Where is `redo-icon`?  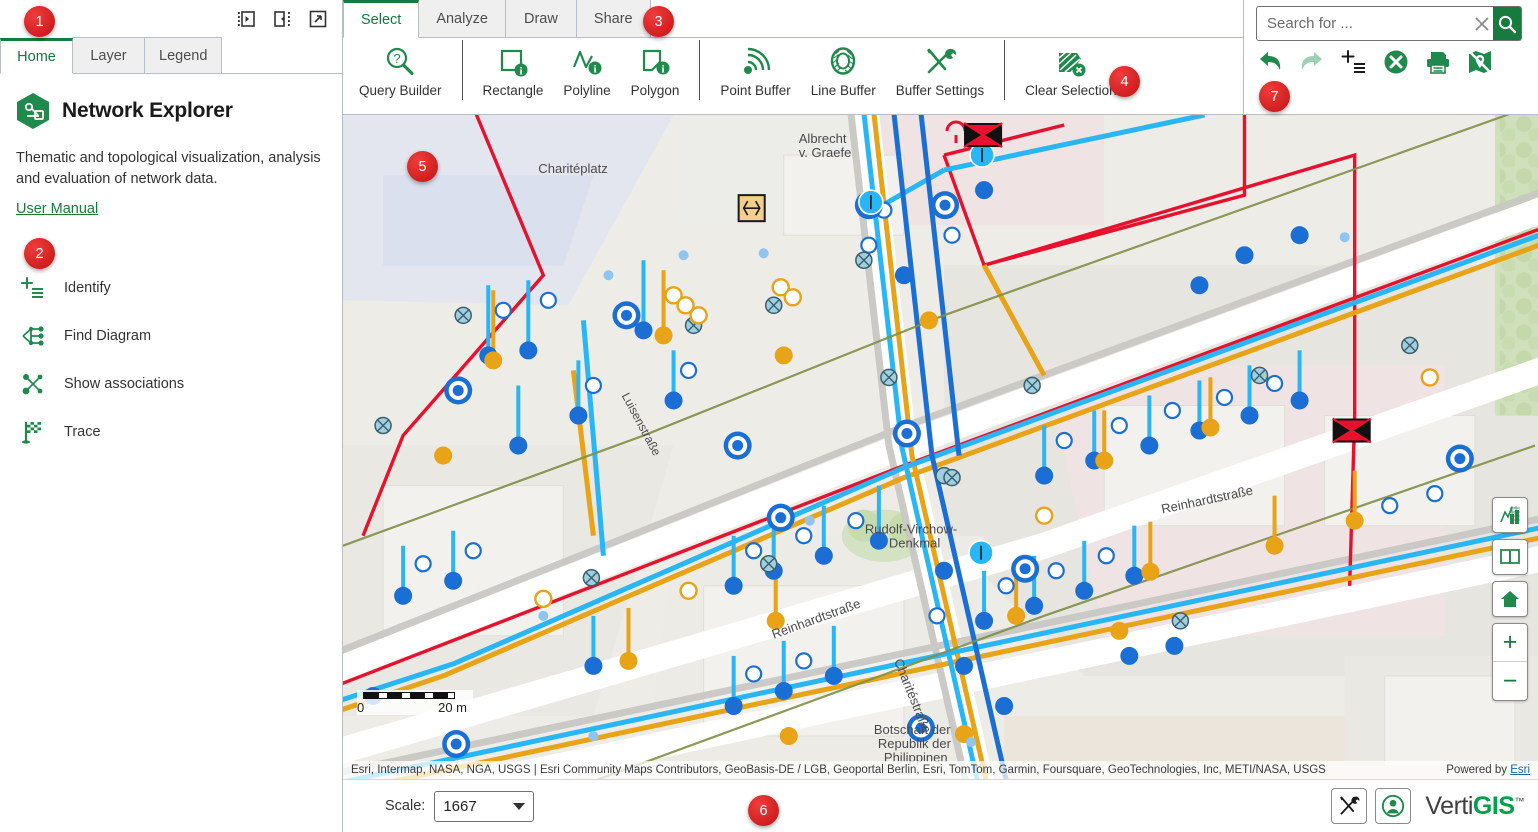
redo-icon is located at coordinates (1312, 62).